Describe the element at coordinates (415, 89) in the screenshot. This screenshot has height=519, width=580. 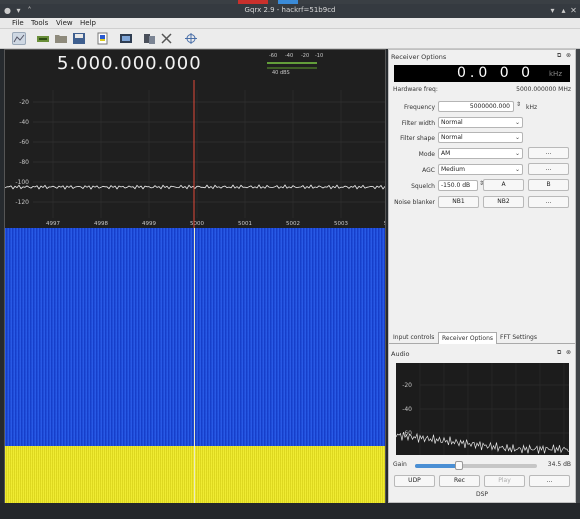
I see `hw-freq-label: Hardware freq:` at that location.